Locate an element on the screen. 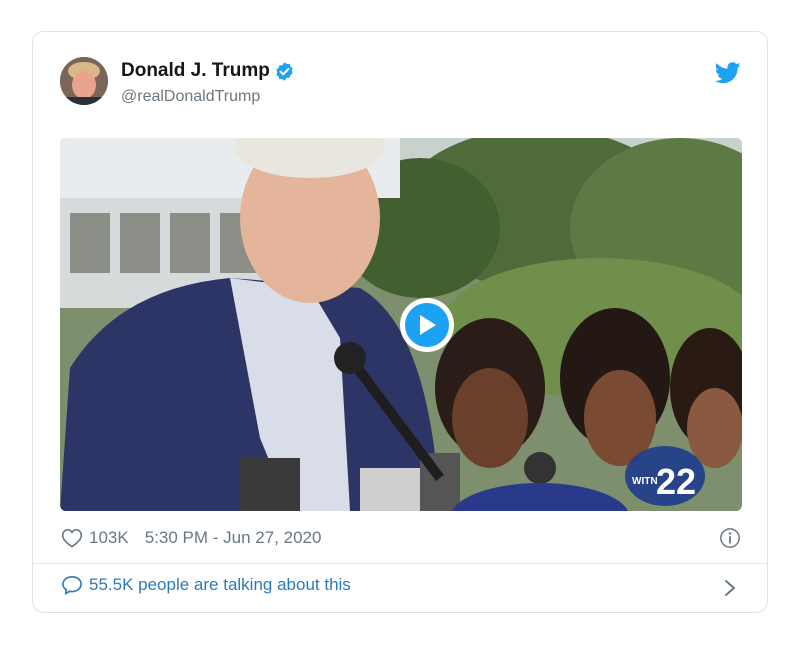 The height and width of the screenshot is (645, 799). author-name: Donald J. Trump is located at coordinates (195, 71).